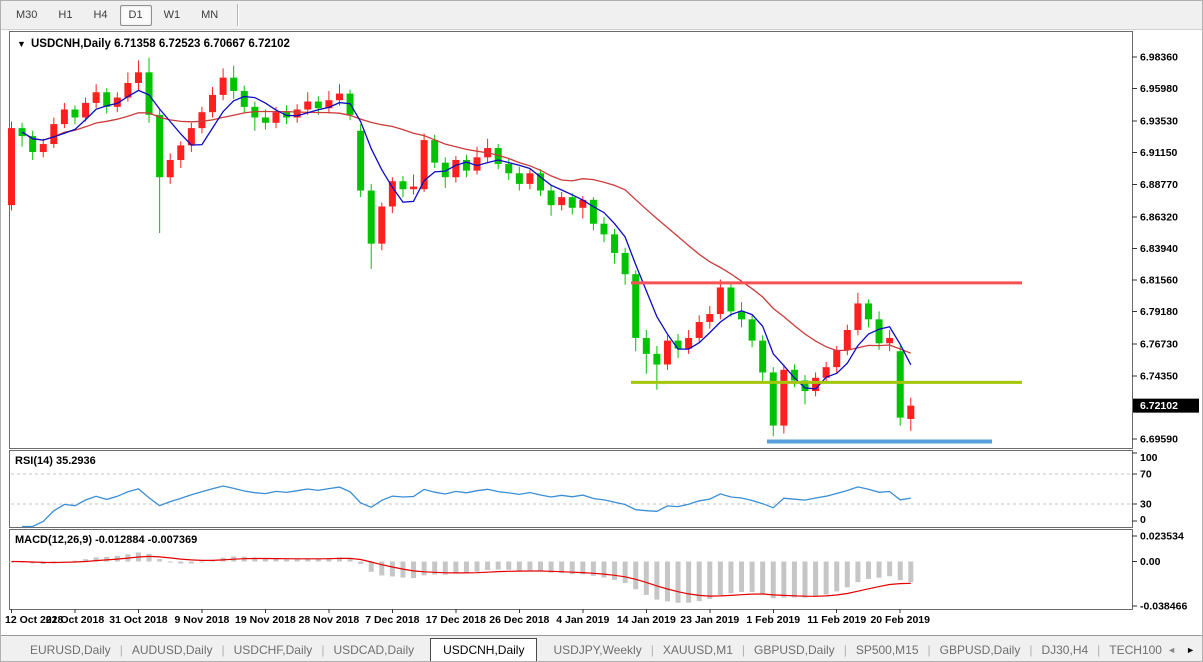 The height and width of the screenshot is (662, 1203). Describe the element at coordinates (900, 620) in the screenshot. I see `date-axis-label: 20 Feb 2019` at that location.